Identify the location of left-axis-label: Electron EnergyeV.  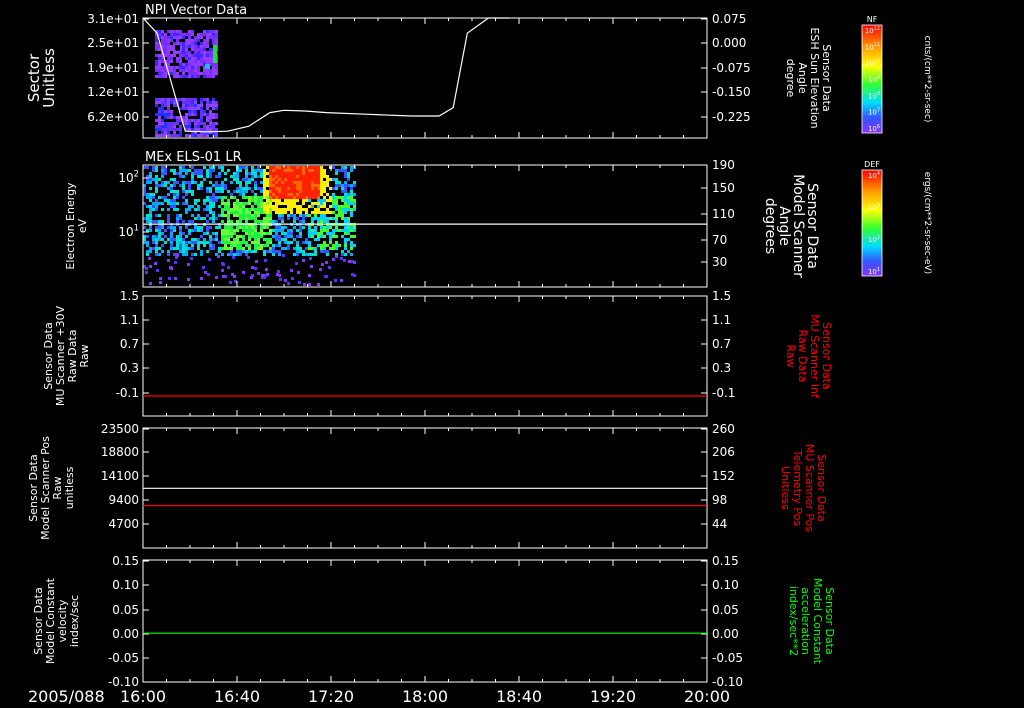
(76, 226).